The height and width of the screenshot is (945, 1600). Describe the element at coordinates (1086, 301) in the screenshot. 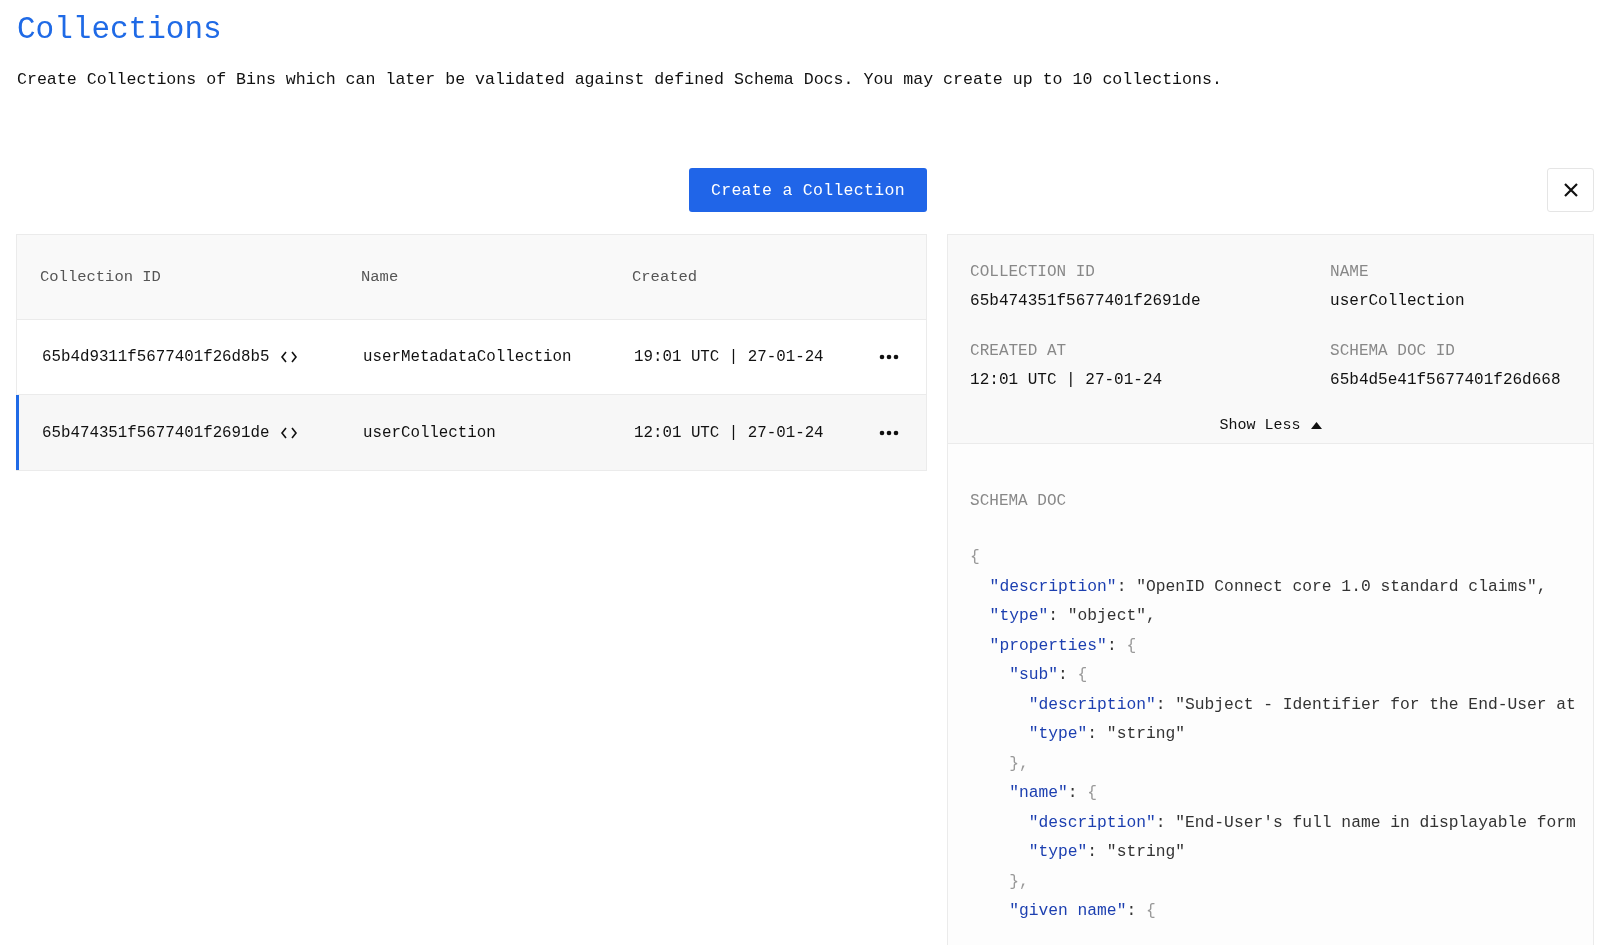

I see `field-value: 65b474351f5677401f2691de` at that location.